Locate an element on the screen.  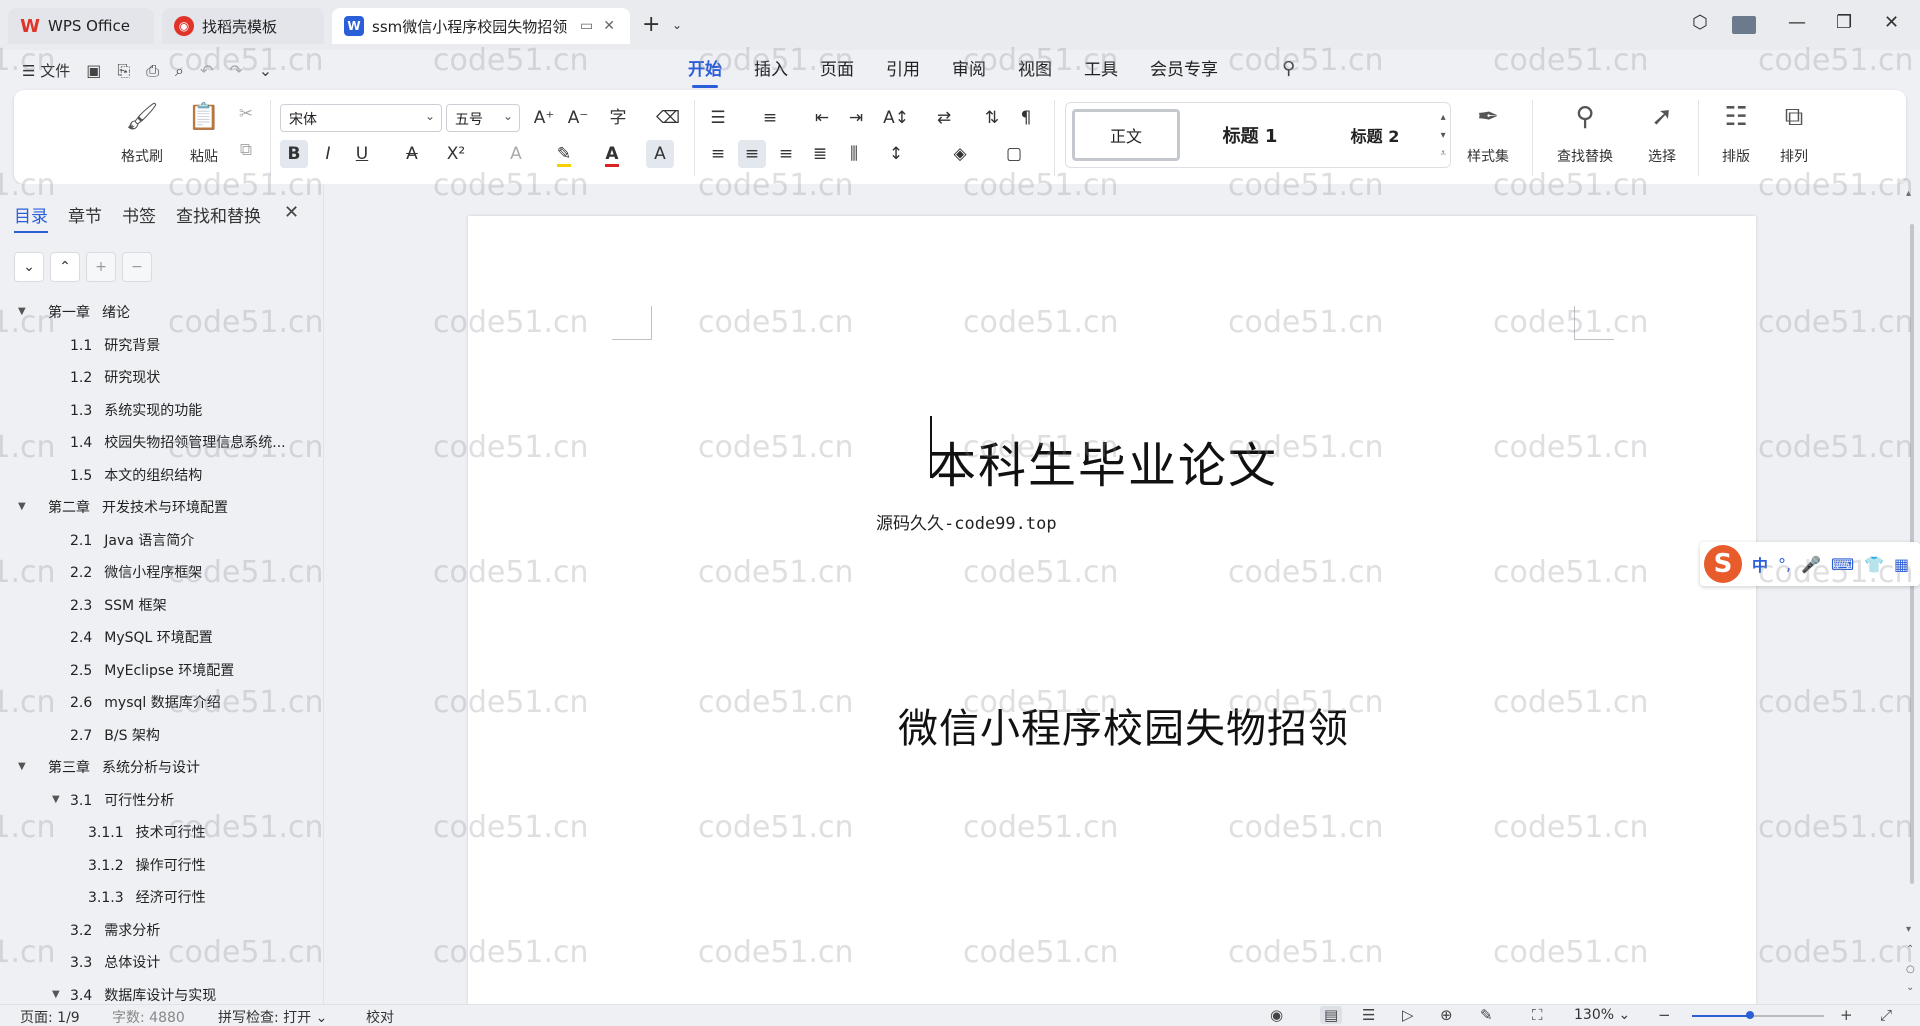
tab-wps-office: W WPS Office is located at coordinates (81, 26).